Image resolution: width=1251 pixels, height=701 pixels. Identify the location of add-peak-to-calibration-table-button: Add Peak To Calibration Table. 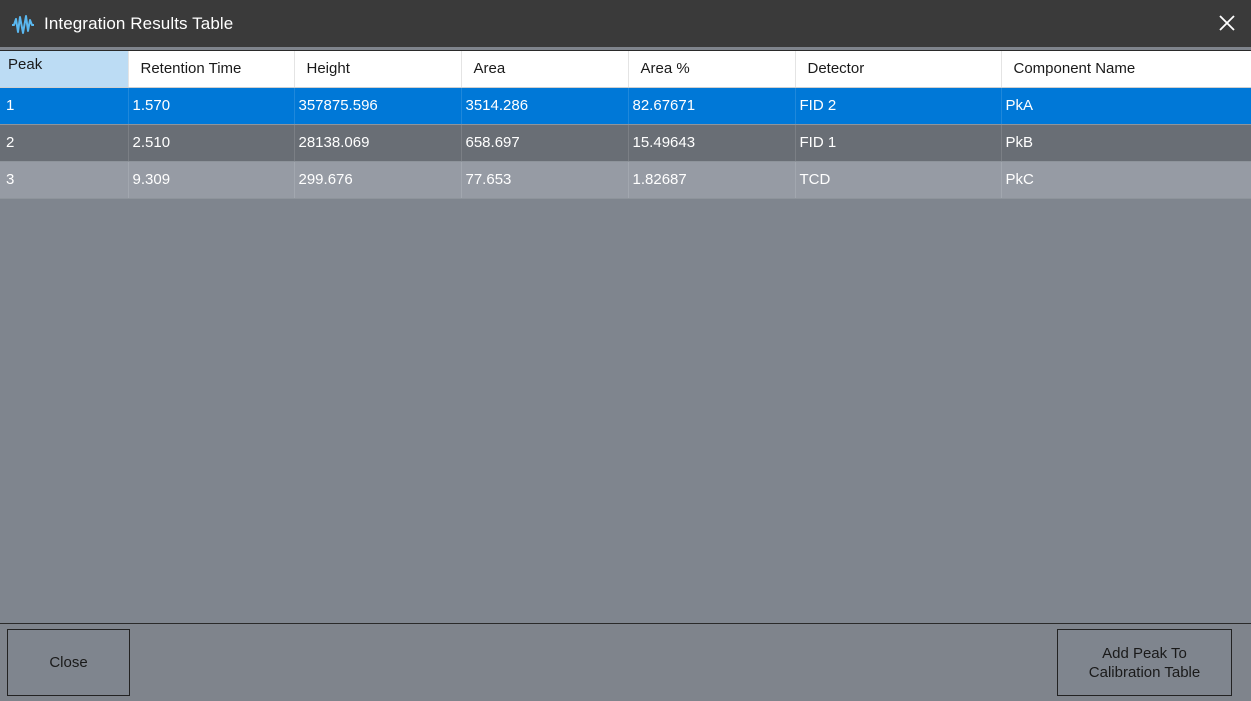
(1144, 662).